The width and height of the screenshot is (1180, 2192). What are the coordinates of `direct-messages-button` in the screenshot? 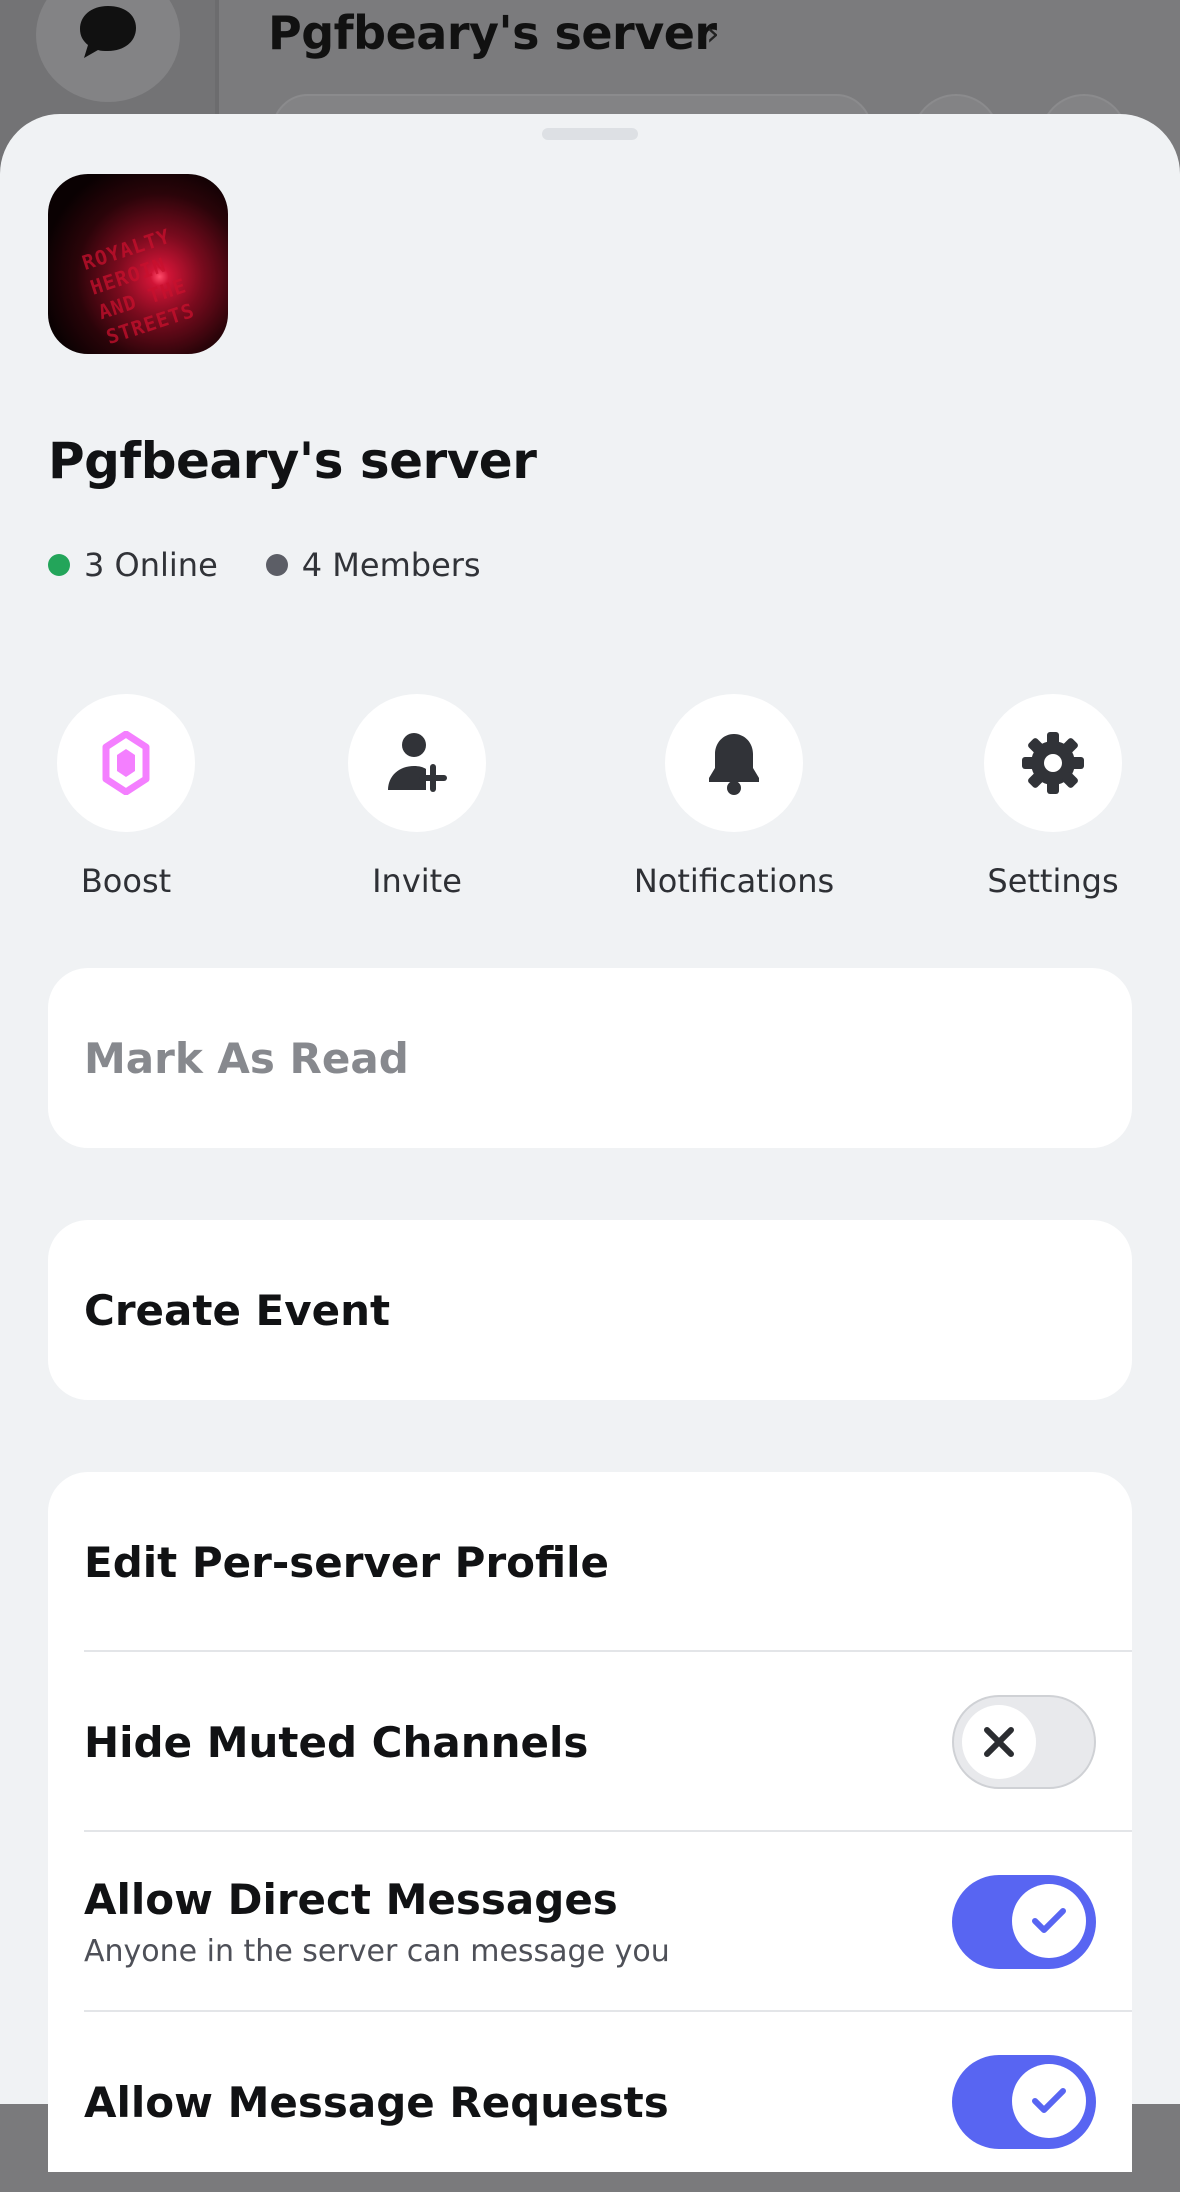 It's located at (108, 51).